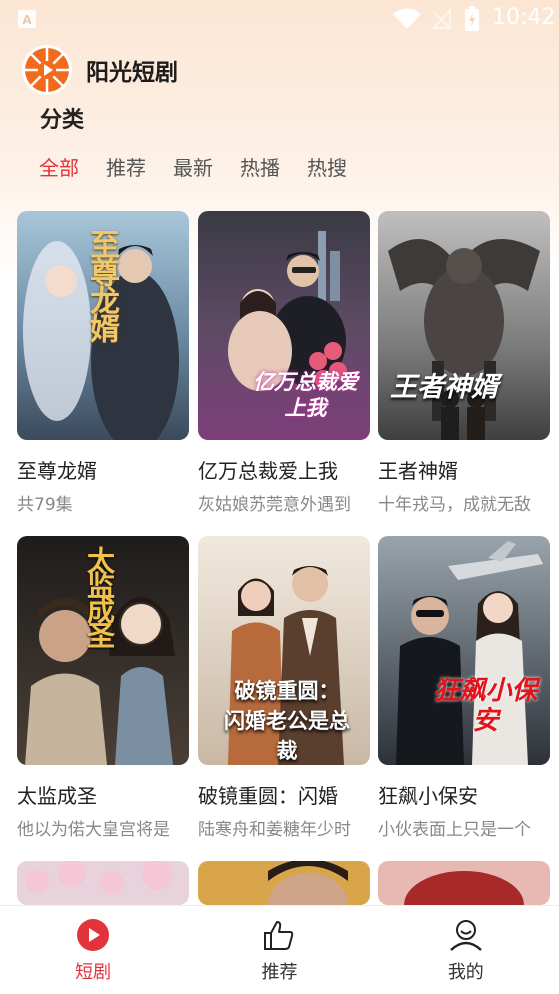 This screenshot has width=559, height=994. Describe the element at coordinates (284, 469) in the screenshot. I see `drama-title: 亿万总裁爱上我` at that location.